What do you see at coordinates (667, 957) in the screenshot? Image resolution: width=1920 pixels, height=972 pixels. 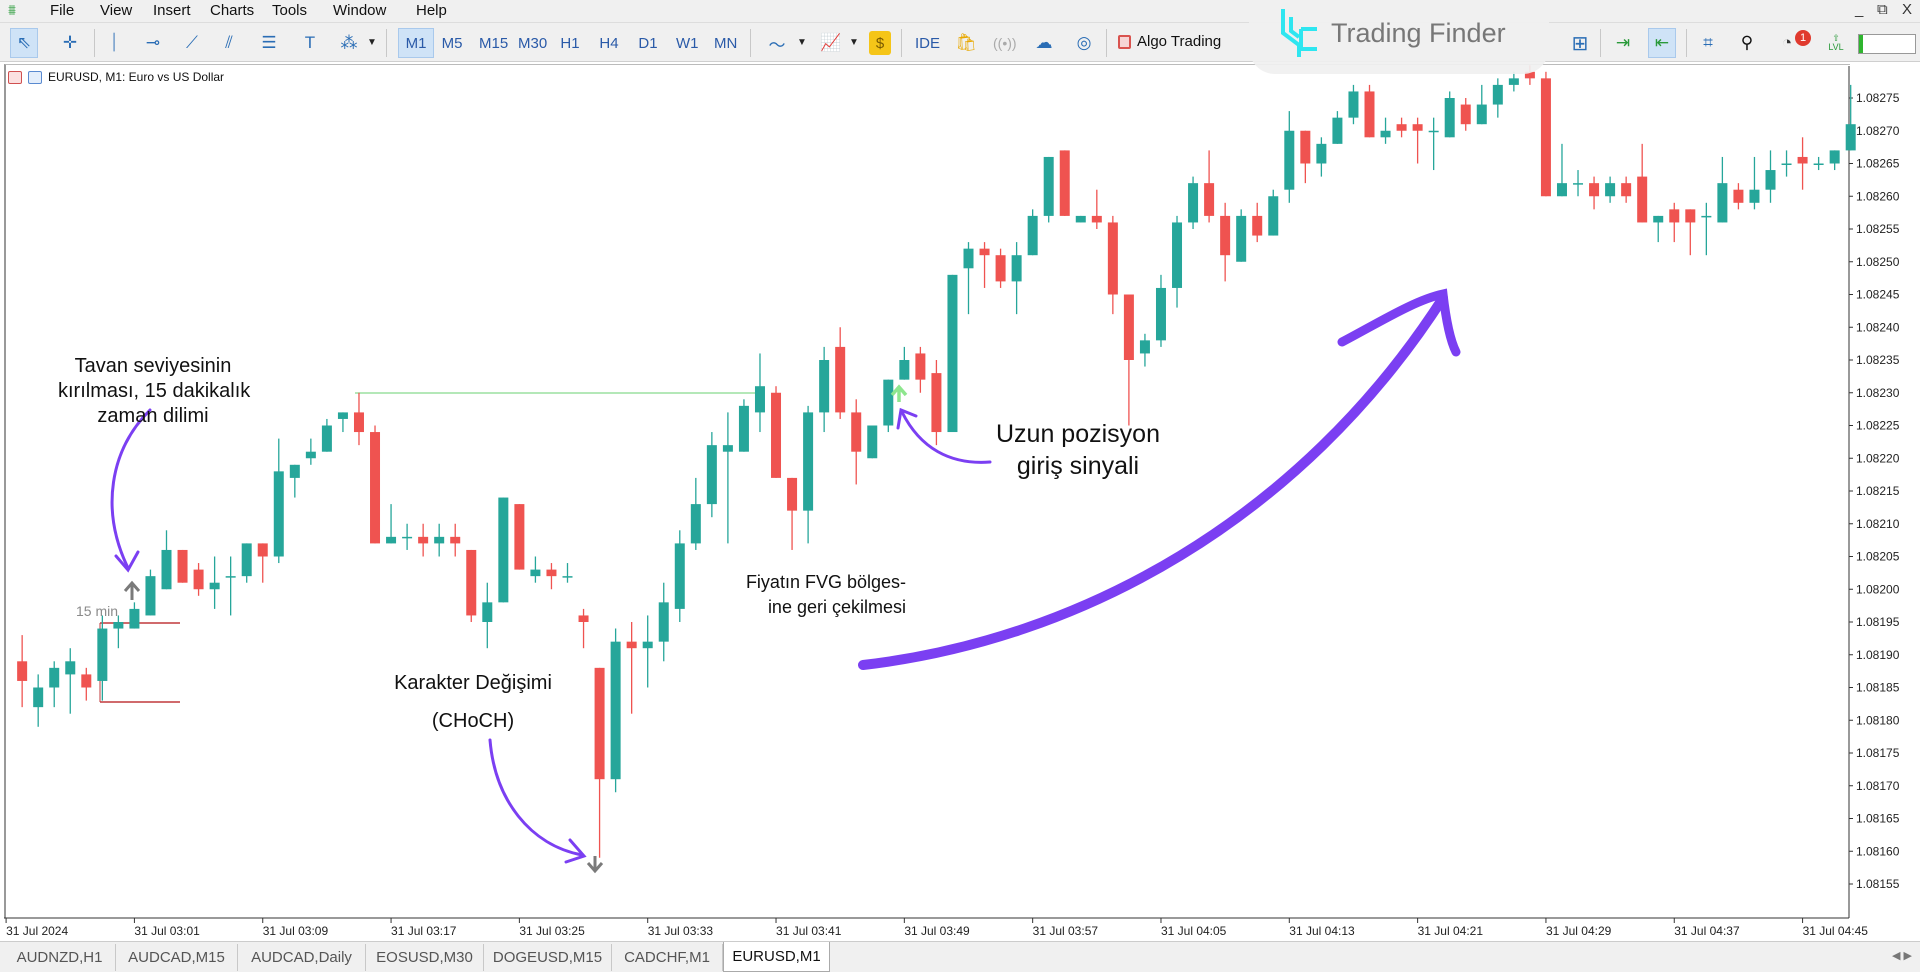 I see `tab-cadchf-m1: CADCHF,M1` at bounding box center [667, 957].